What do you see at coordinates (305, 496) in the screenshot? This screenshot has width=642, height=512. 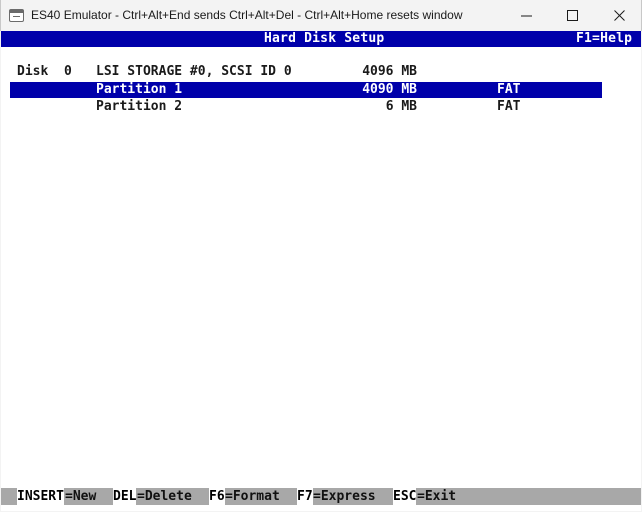 I see `express-key: F7` at bounding box center [305, 496].